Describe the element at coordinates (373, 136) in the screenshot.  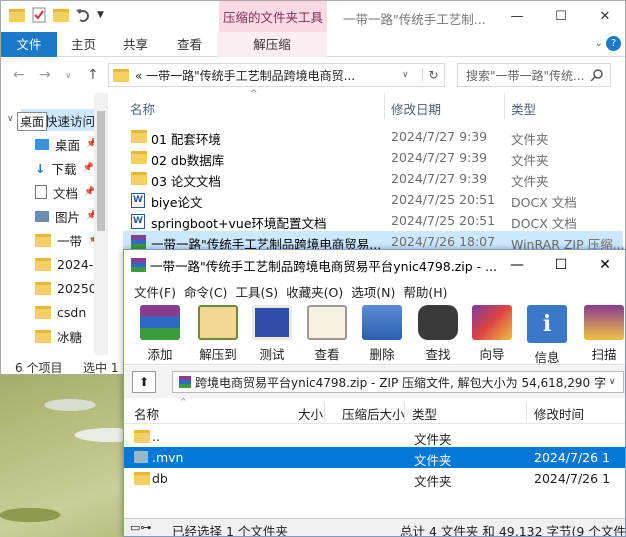
I see `file-row: 01 配套环境 2024/7/27 9:39 文件夹` at that location.